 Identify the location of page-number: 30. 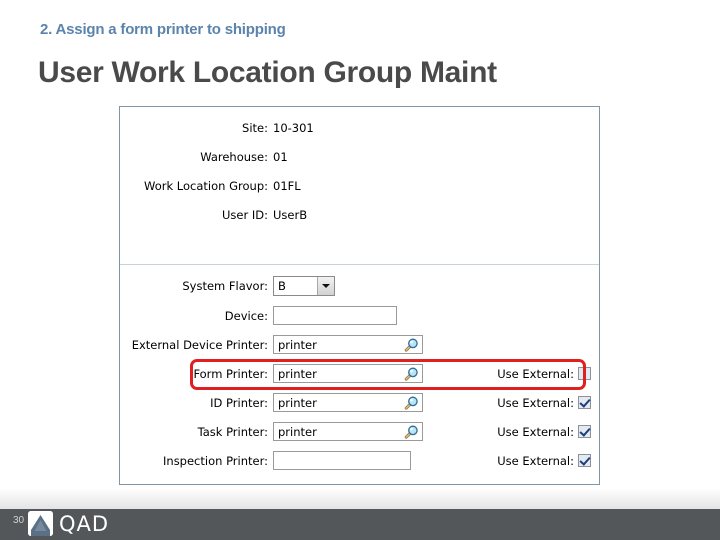
(19, 520).